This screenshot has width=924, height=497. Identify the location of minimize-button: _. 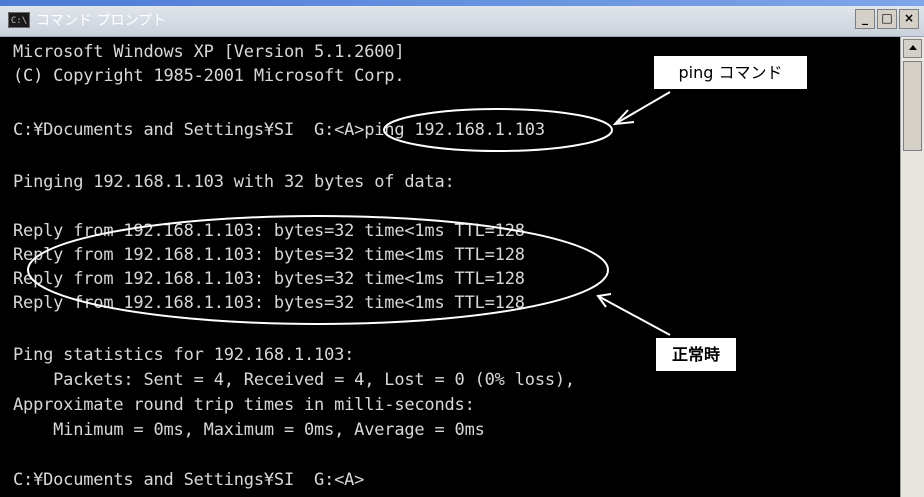
(865, 19).